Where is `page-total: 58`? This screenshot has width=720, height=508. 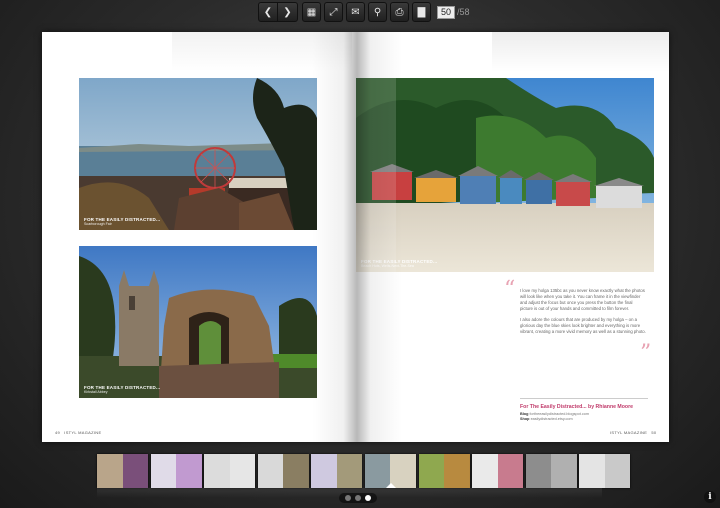 page-total: 58 is located at coordinates (463, 12).